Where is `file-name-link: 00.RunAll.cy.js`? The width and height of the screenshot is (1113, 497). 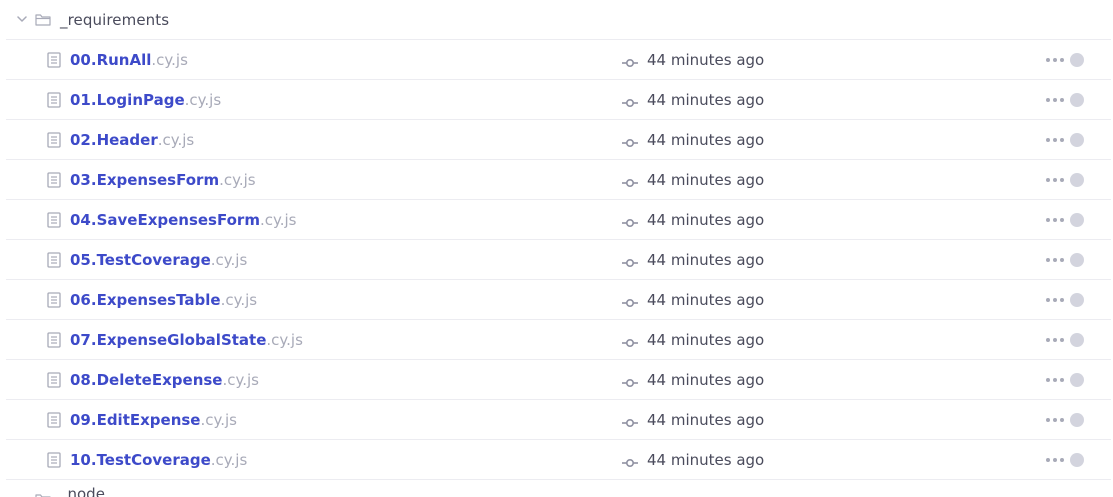 file-name-link: 00.RunAll.cy.js is located at coordinates (129, 60).